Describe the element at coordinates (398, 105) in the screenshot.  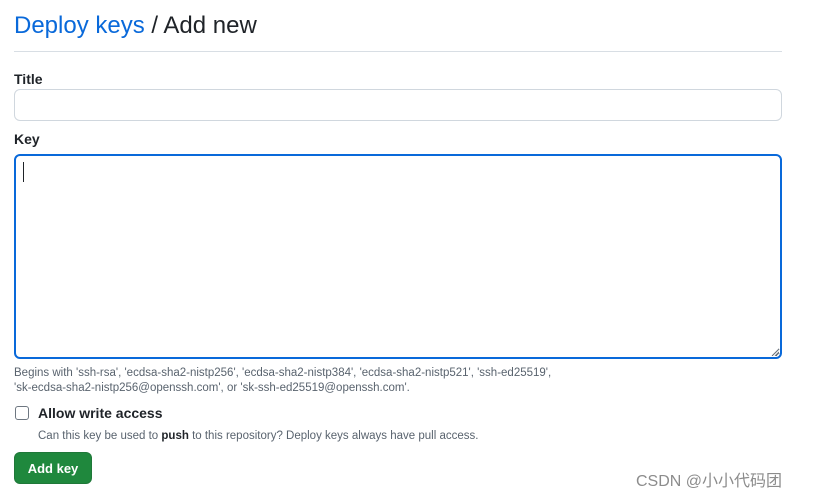
I see `title-input` at that location.